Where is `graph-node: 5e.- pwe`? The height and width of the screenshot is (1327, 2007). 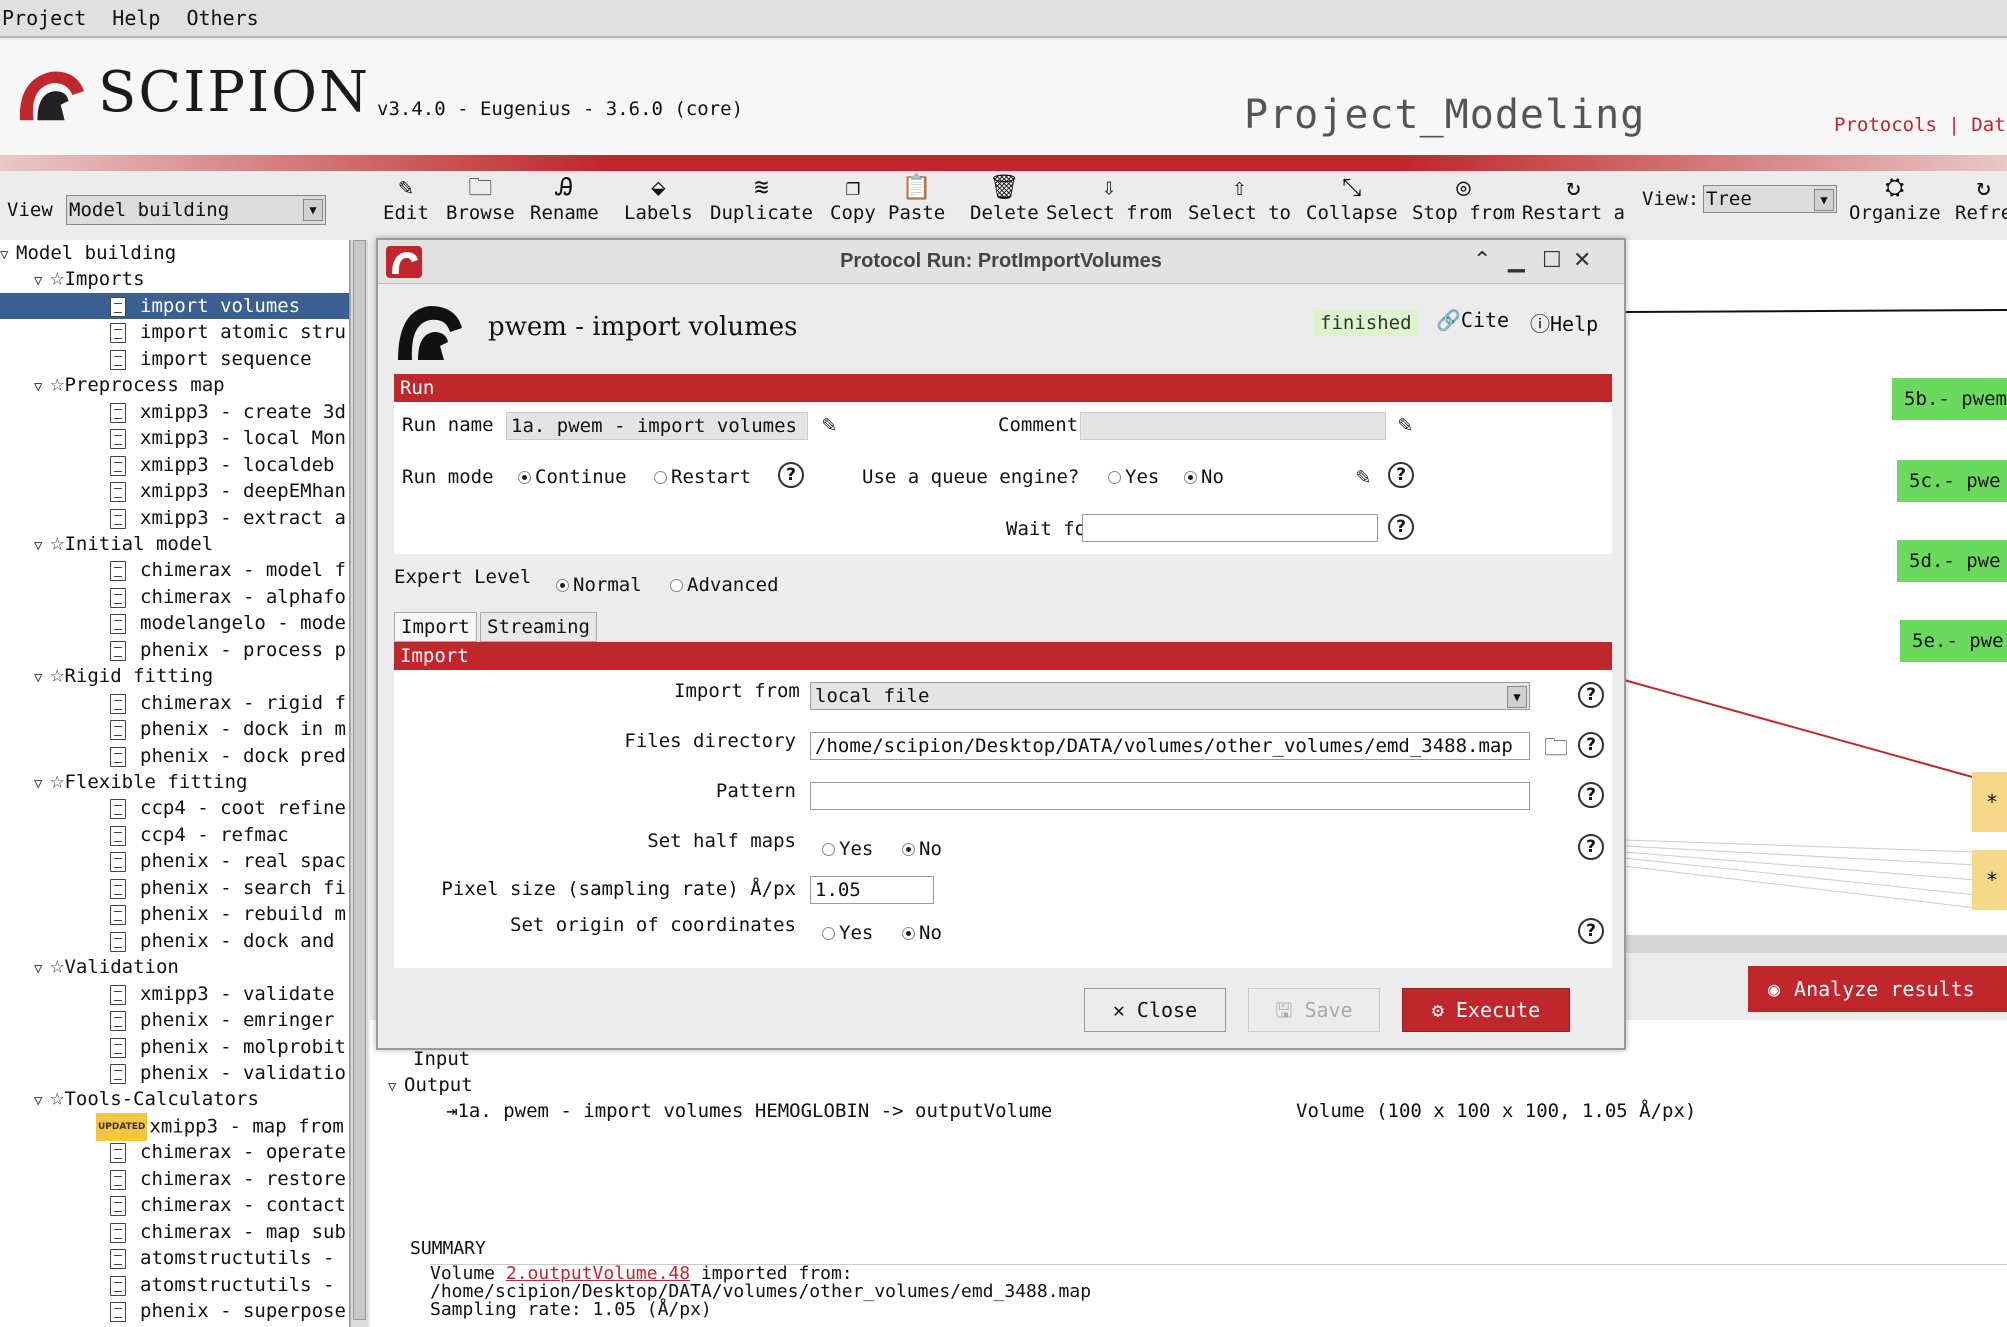
graph-node: 5e.- pwe is located at coordinates (1953, 641).